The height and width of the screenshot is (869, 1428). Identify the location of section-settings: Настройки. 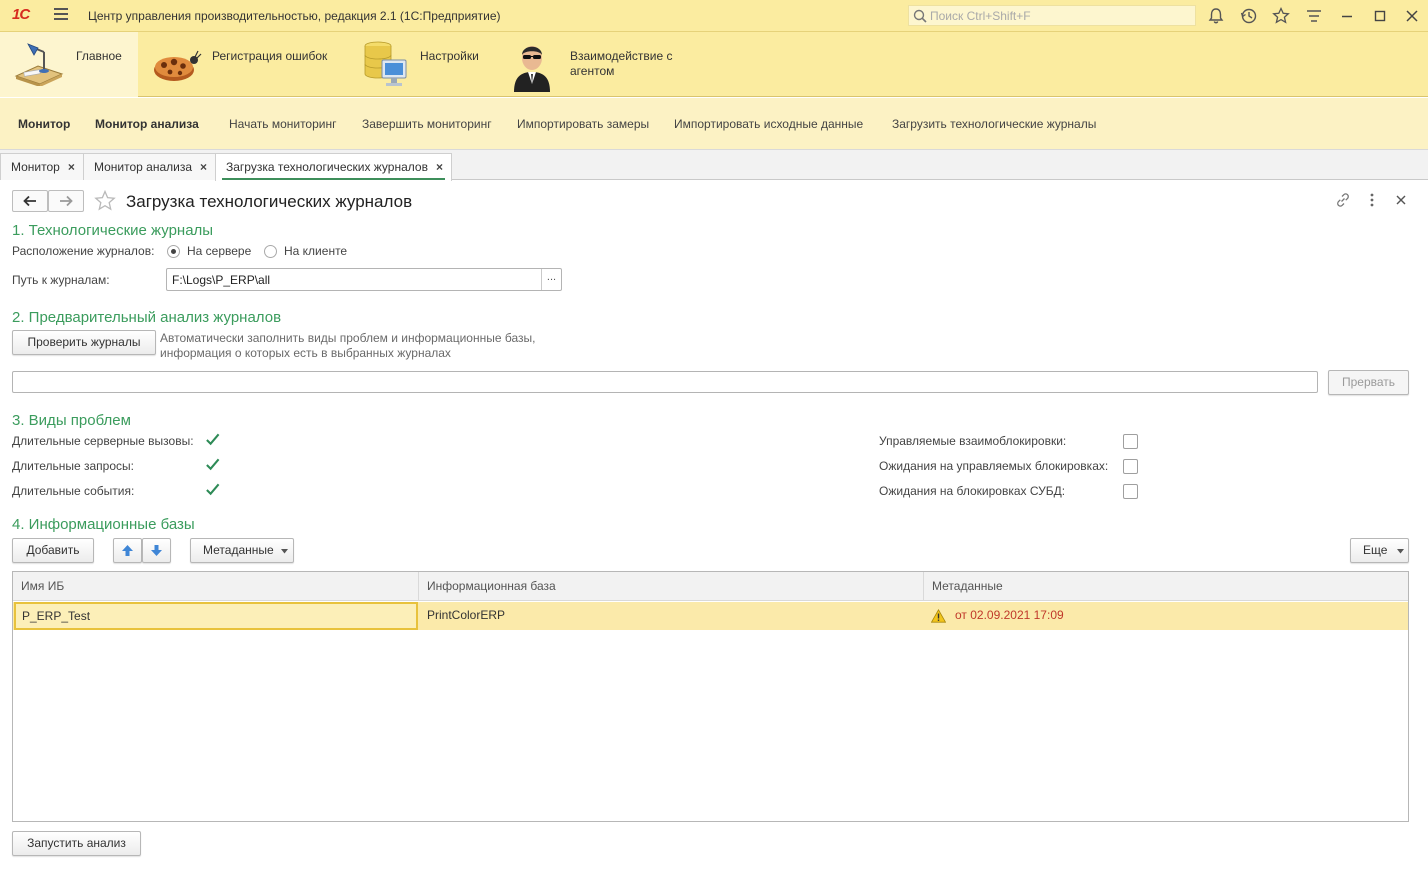
(423, 64).